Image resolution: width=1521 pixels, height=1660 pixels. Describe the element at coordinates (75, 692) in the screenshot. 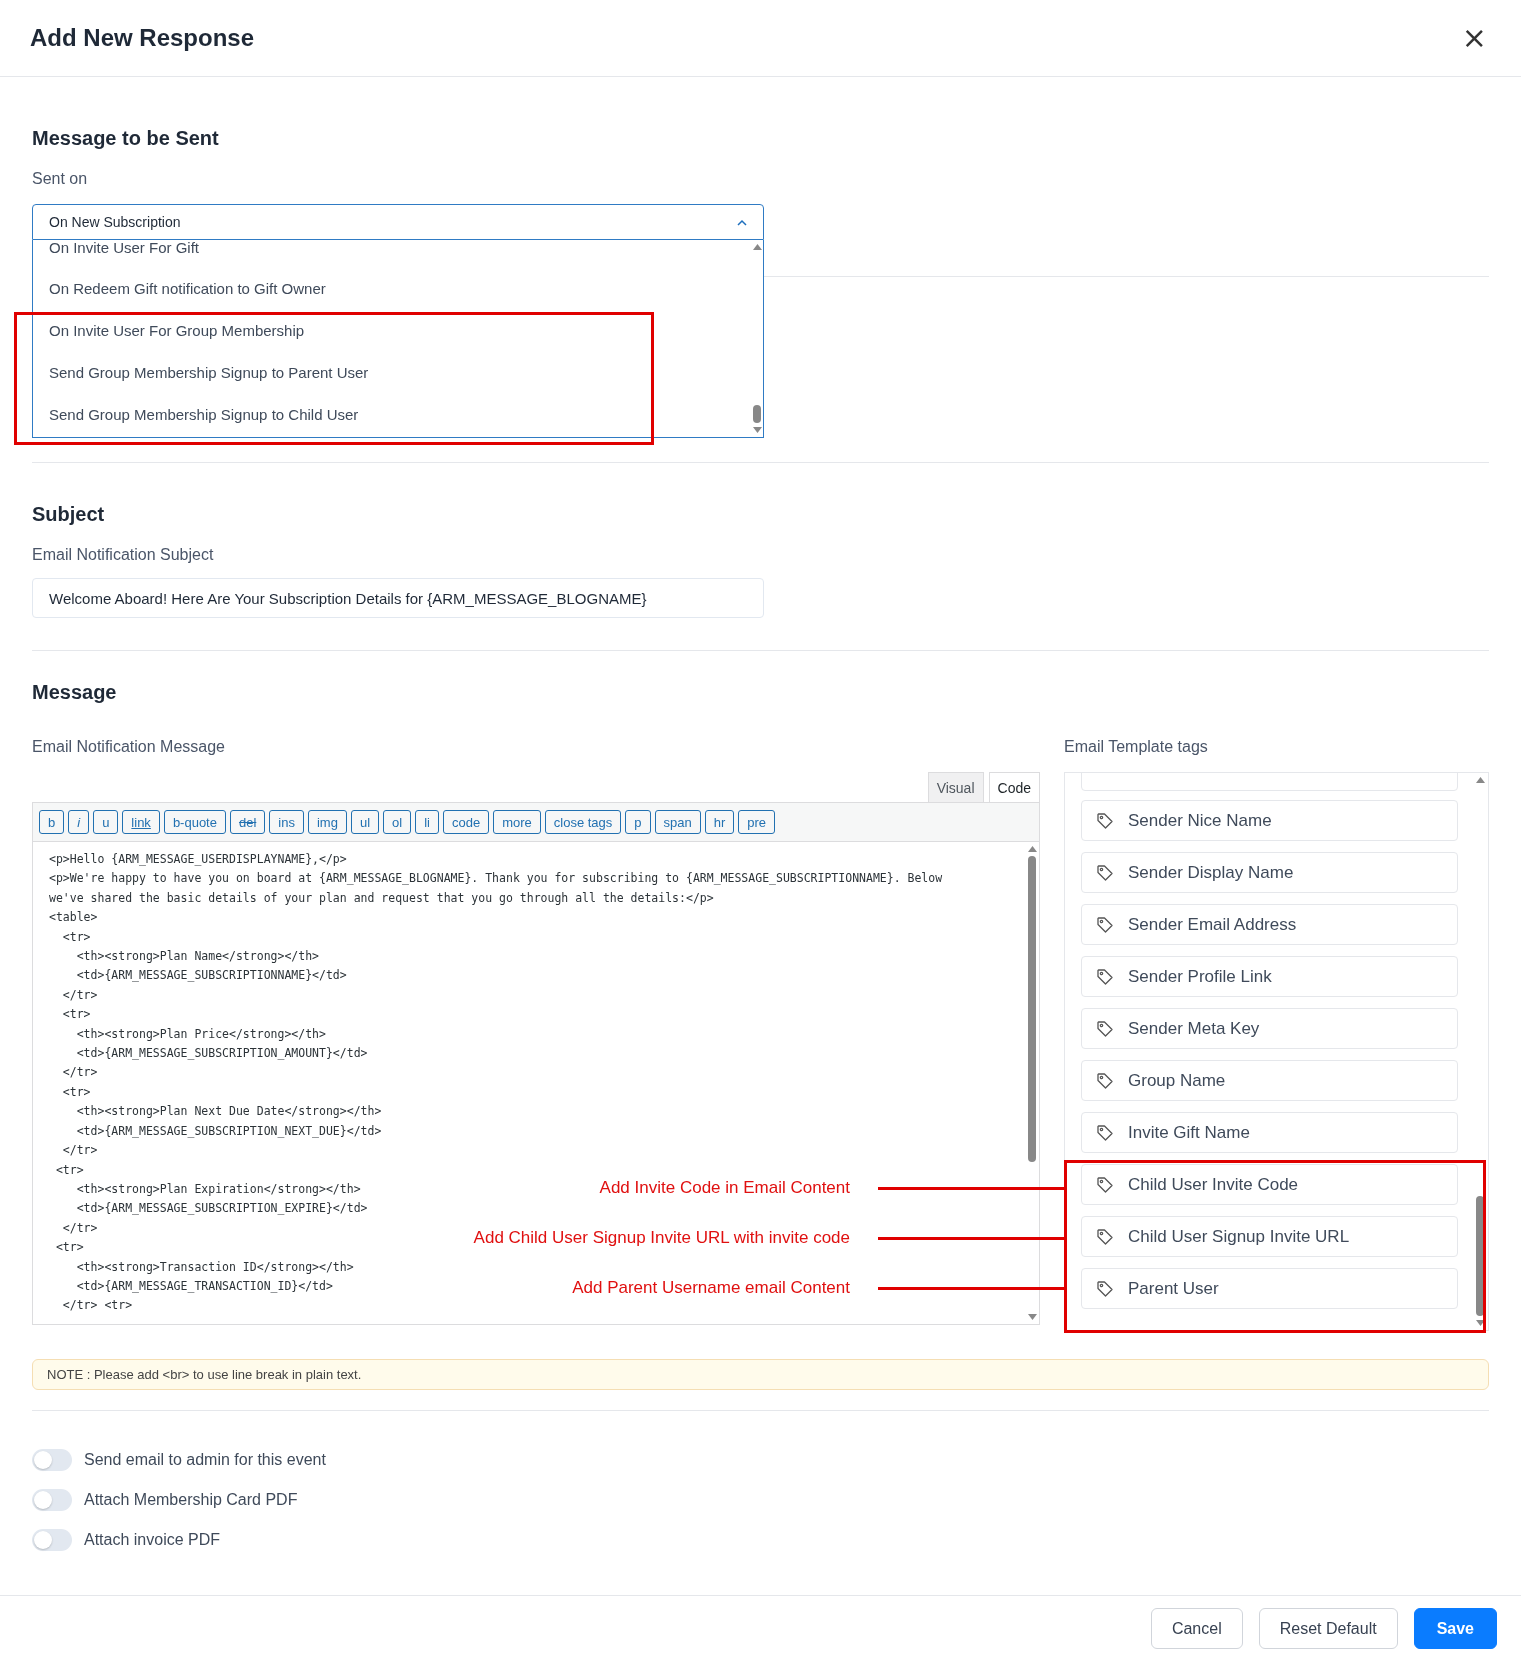

I see `section-heading: Message` at that location.